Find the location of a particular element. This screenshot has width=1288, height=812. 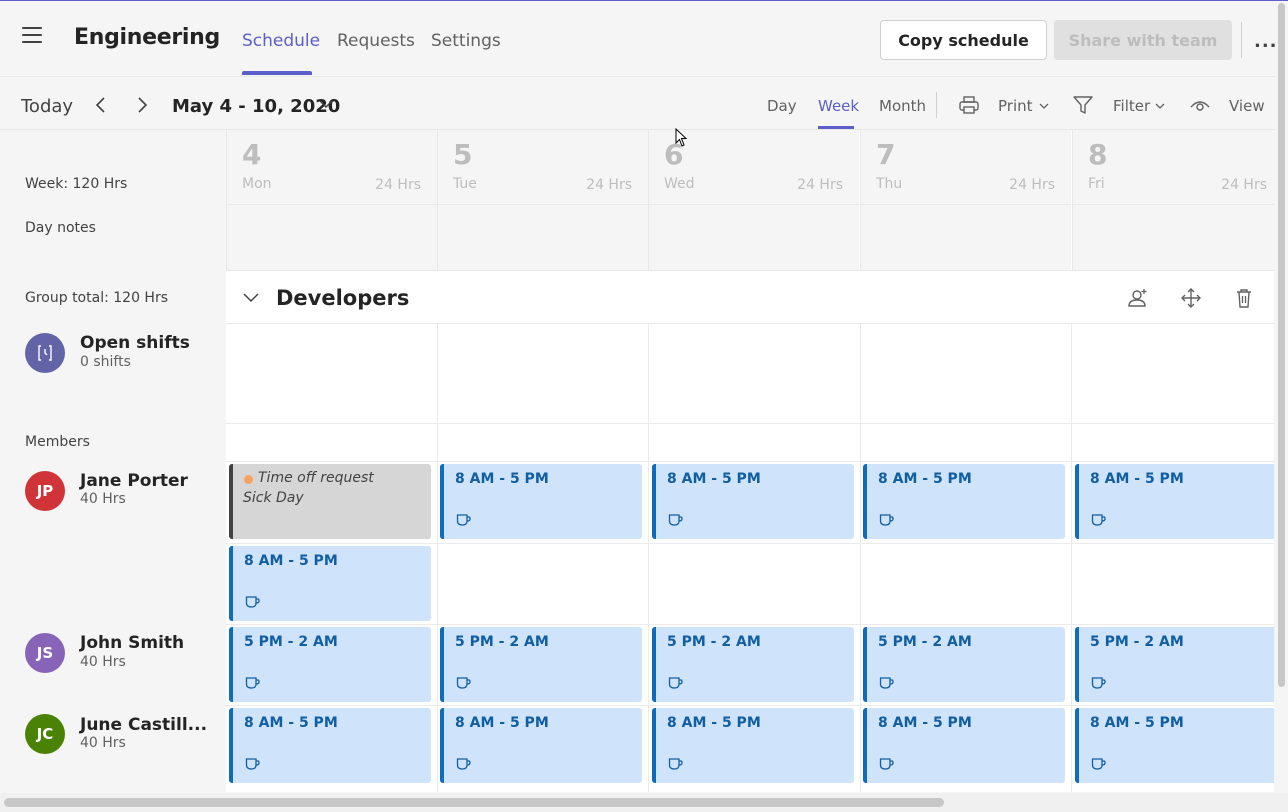

day-name: Mon is located at coordinates (257, 184).